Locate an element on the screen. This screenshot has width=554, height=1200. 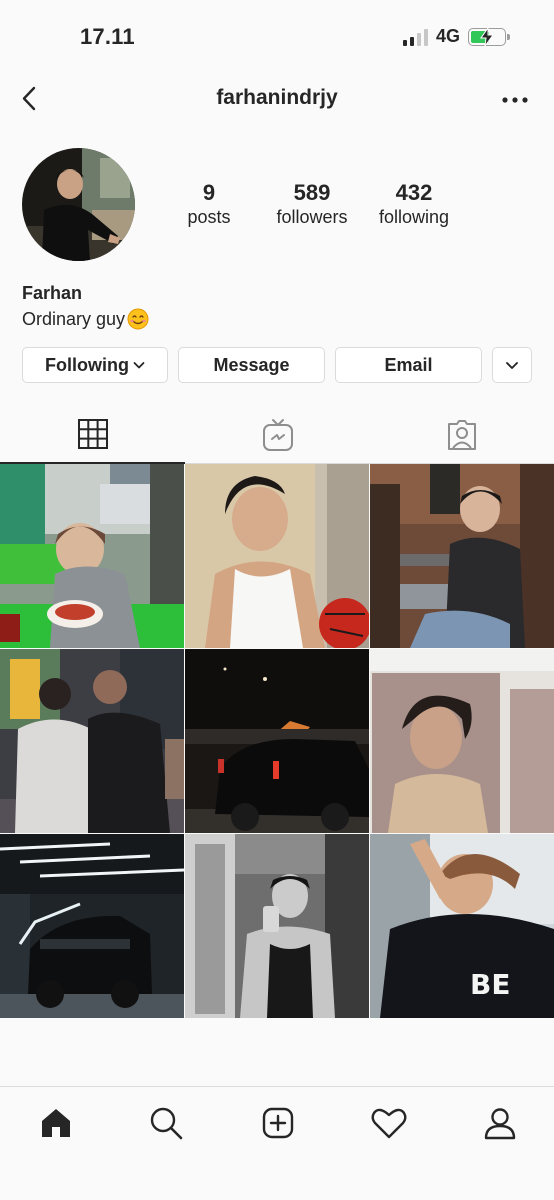
tab-igtv is located at coordinates (277, 435).